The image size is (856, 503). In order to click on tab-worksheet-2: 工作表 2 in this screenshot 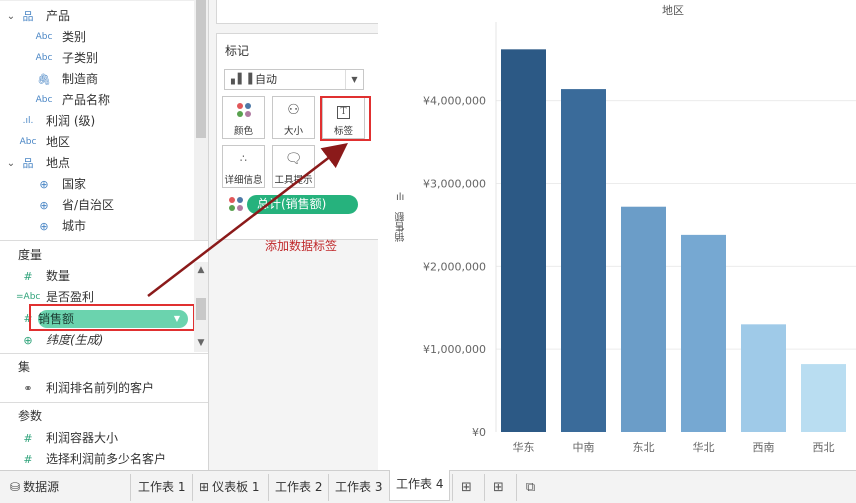, I will do `click(298, 487)`.